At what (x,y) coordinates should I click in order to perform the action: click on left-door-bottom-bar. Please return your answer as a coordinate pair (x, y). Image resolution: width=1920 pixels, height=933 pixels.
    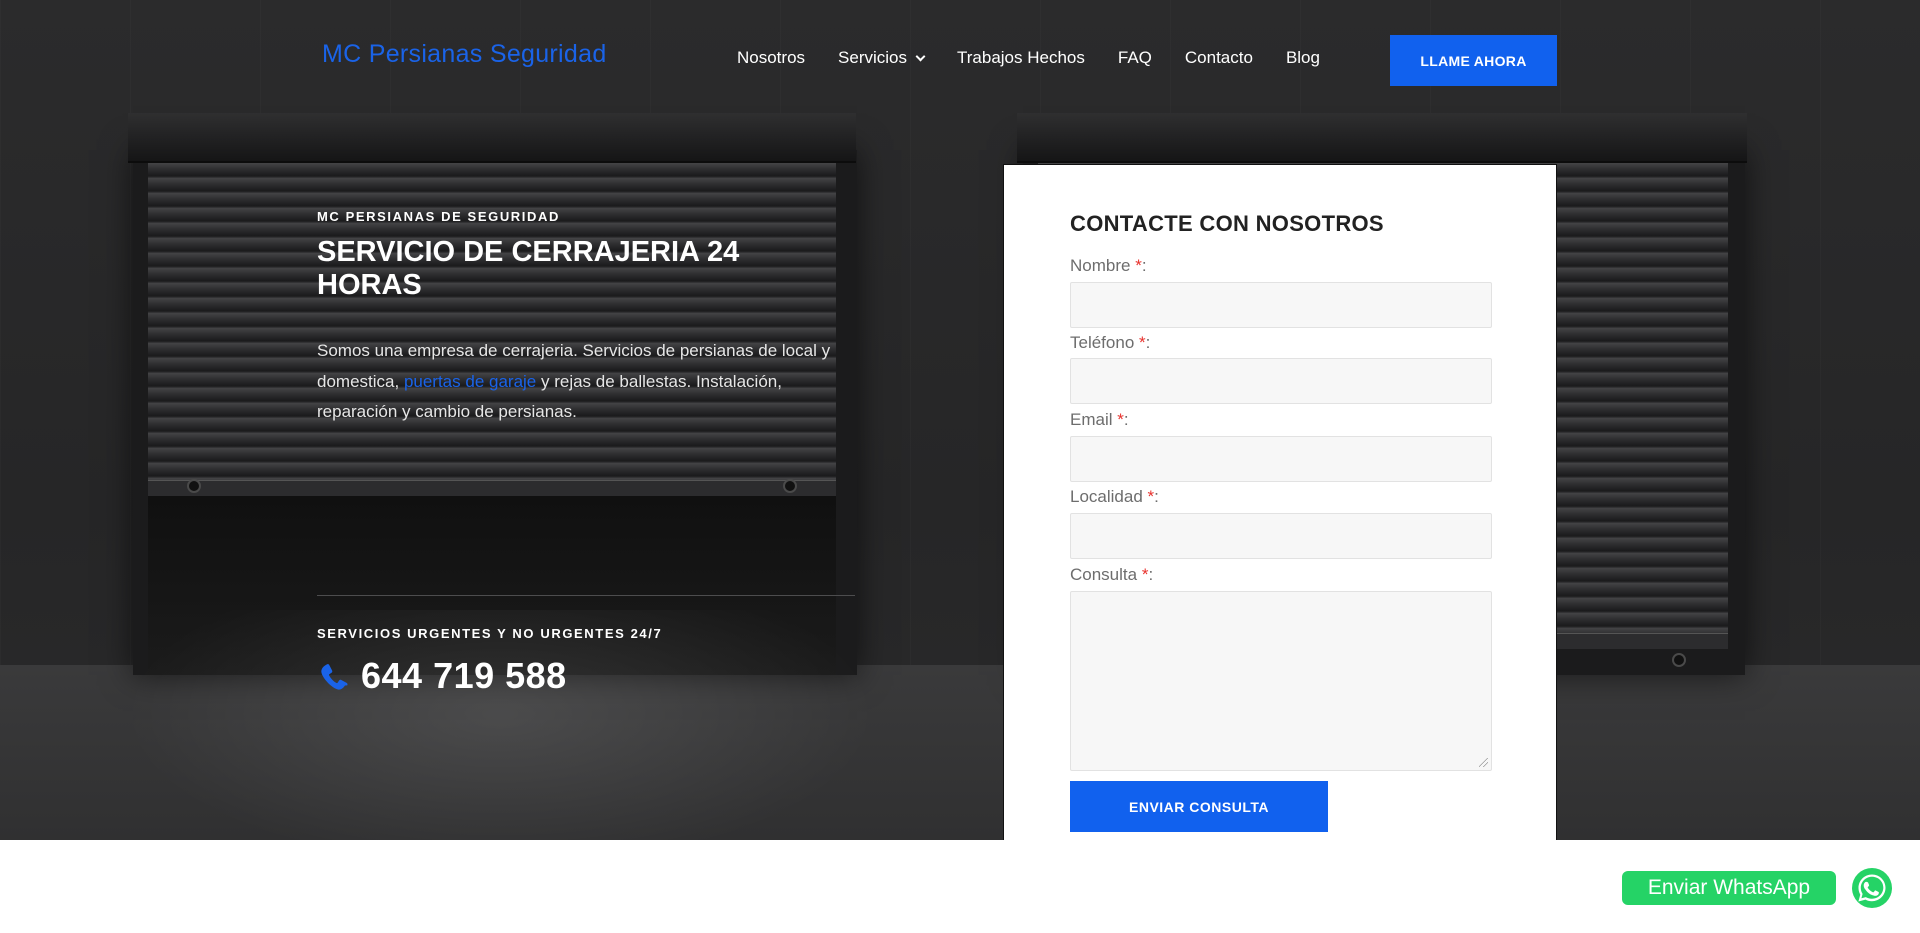
    Looking at the image, I should click on (492, 488).